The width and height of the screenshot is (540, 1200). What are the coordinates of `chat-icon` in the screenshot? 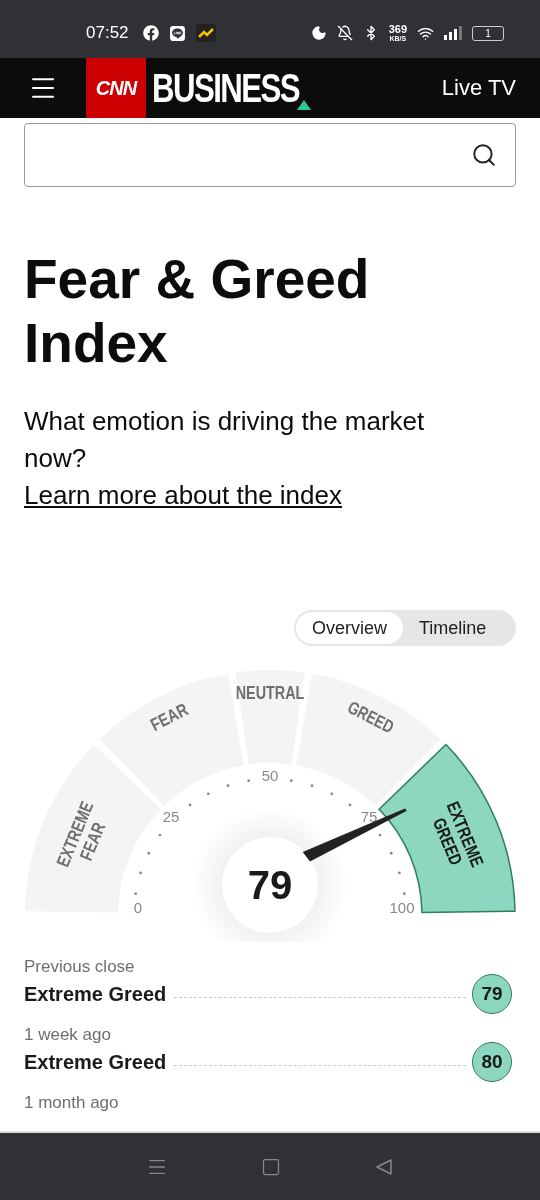 It's located at (177, 33).